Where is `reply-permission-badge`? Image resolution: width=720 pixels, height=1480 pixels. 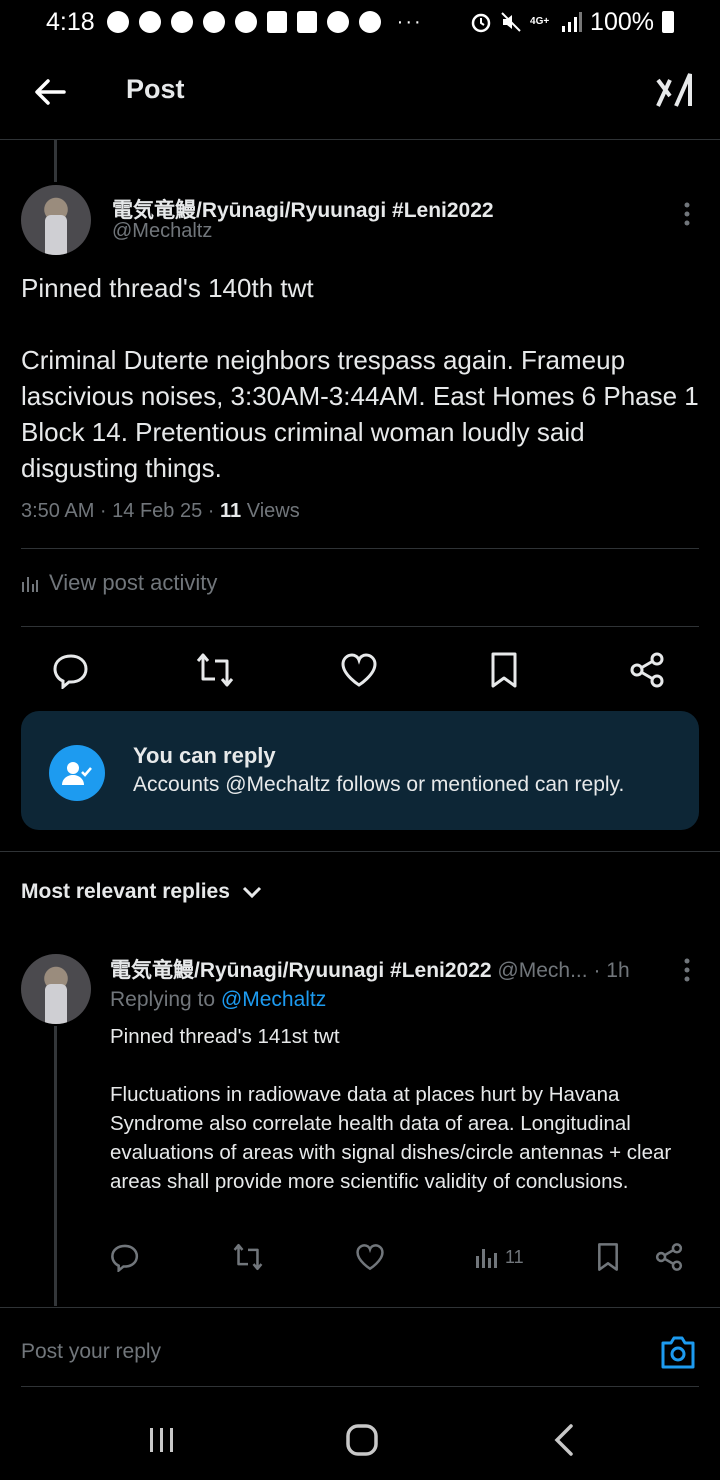 reply-permission-badge is located at coordinates (77, 773).